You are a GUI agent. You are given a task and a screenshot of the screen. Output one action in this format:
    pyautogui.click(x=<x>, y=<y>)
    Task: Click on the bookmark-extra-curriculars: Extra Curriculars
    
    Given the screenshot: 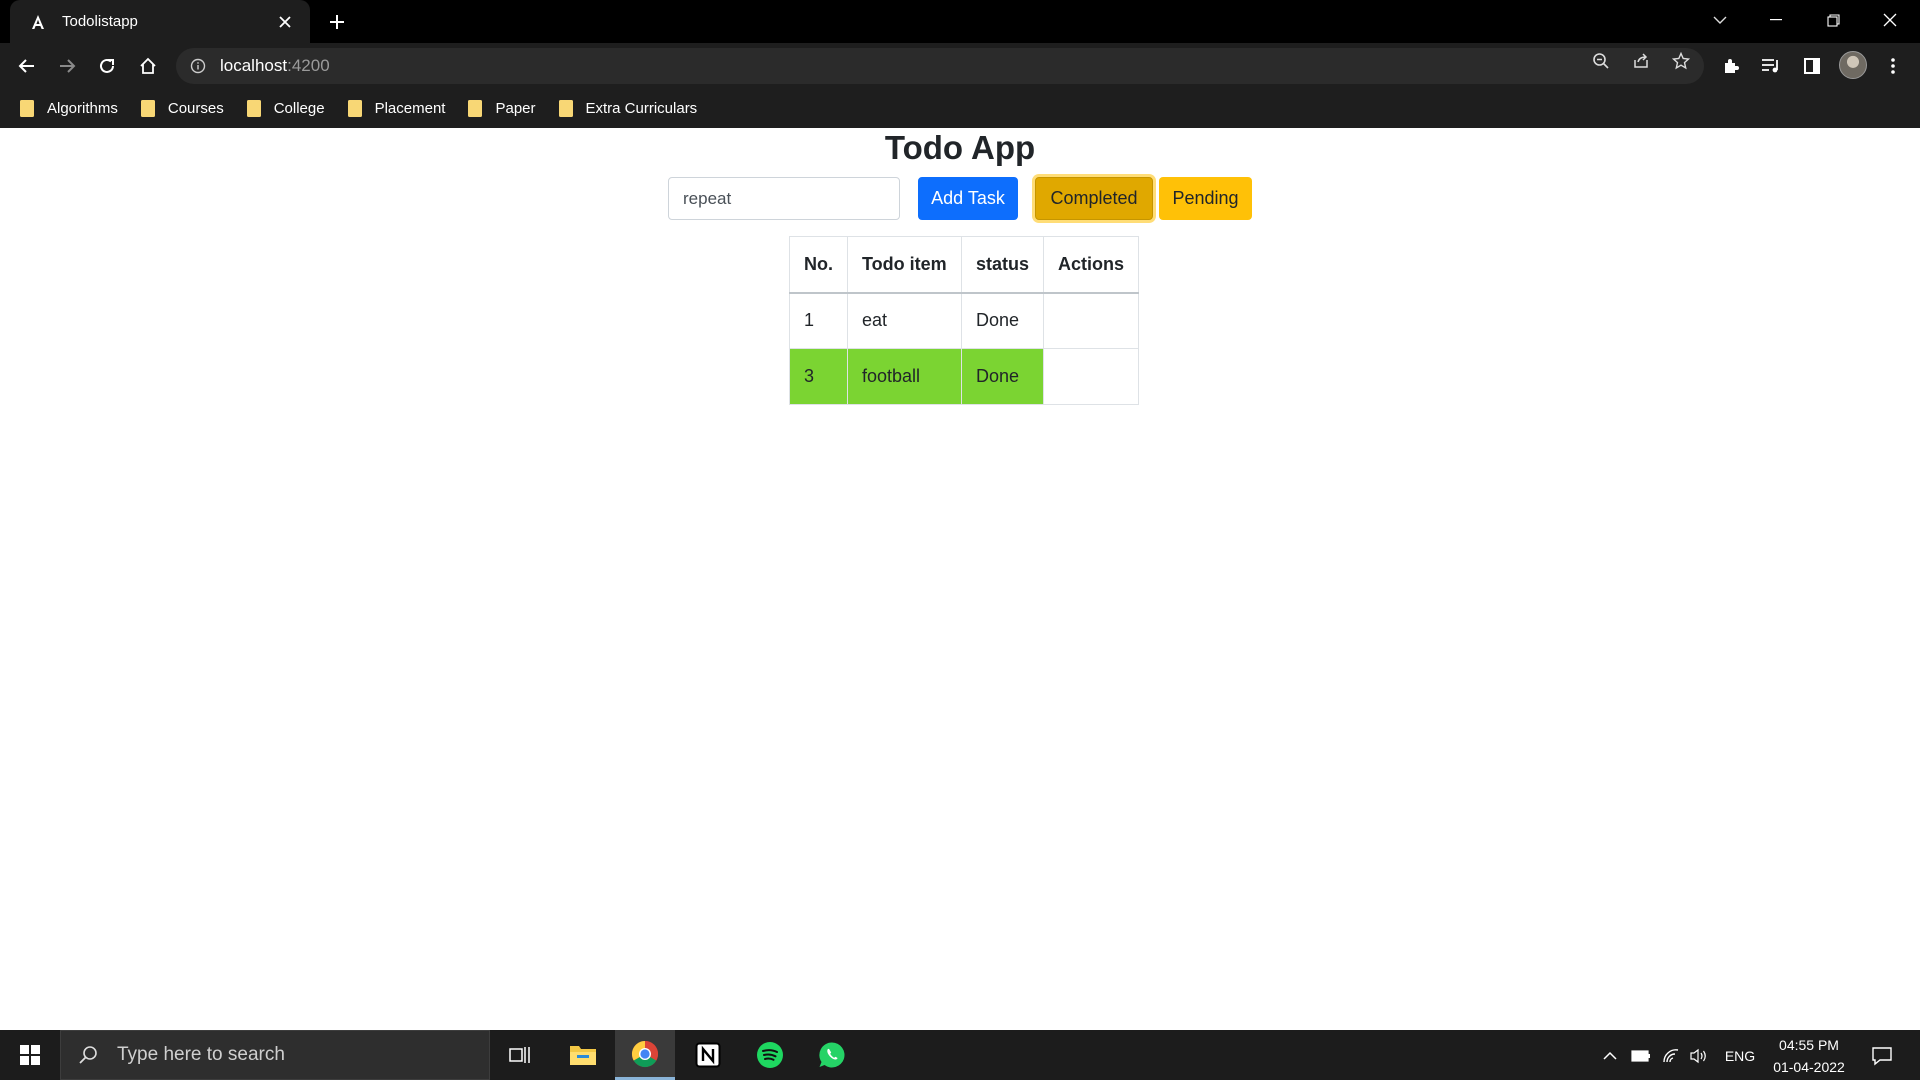 What is the action you would take?
    pyautogui.click(x=628, y=108)
    